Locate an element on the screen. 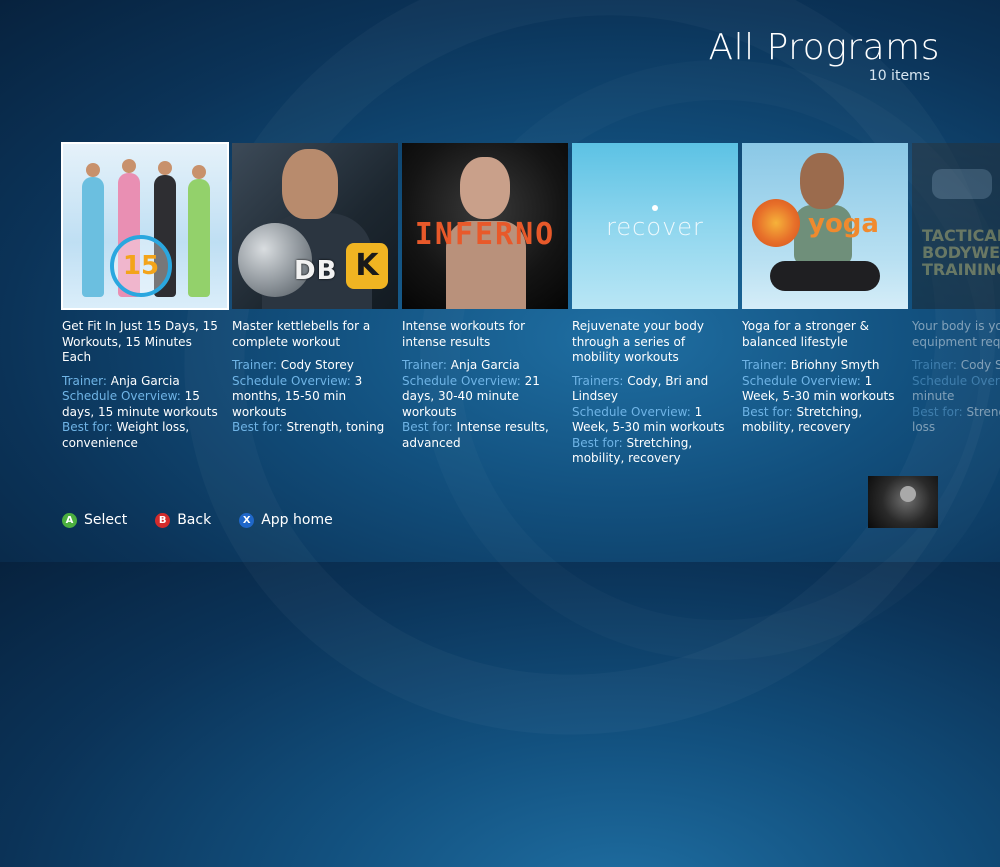 This screenshot has height=867, width=1000. app-home-label: App home is located at coordinates (297, 520).